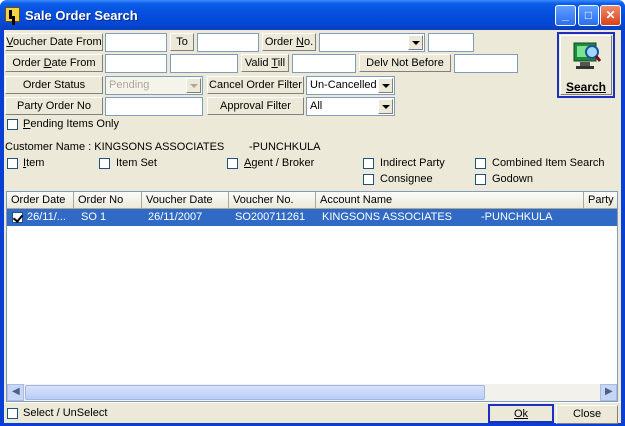 This screenshot has width=625, height=426. Describe the element at coordinates (600, 200) in the screenshot. I see `column-header-party-order: Party O` at that location.